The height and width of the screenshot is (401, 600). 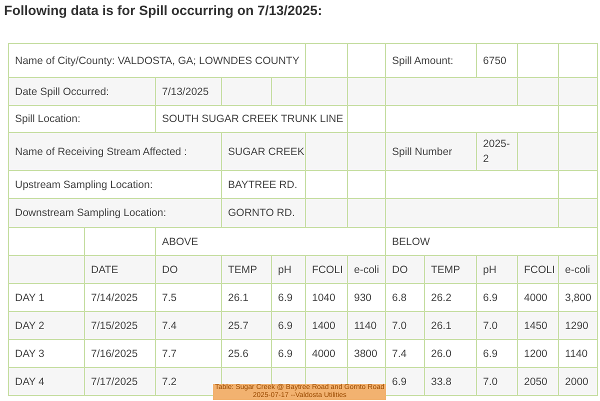 What do you see at coordinates (169, 354) in the screenshot?
I see `table-cell: 7.7` at bounding box center [169, 354].